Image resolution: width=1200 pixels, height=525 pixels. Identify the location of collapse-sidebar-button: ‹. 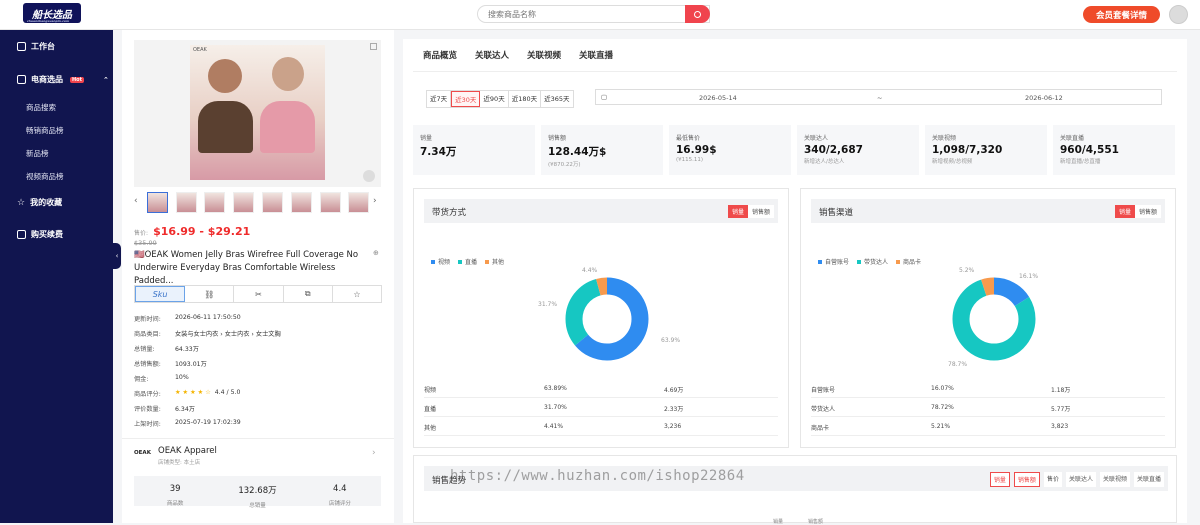
(117, 256).